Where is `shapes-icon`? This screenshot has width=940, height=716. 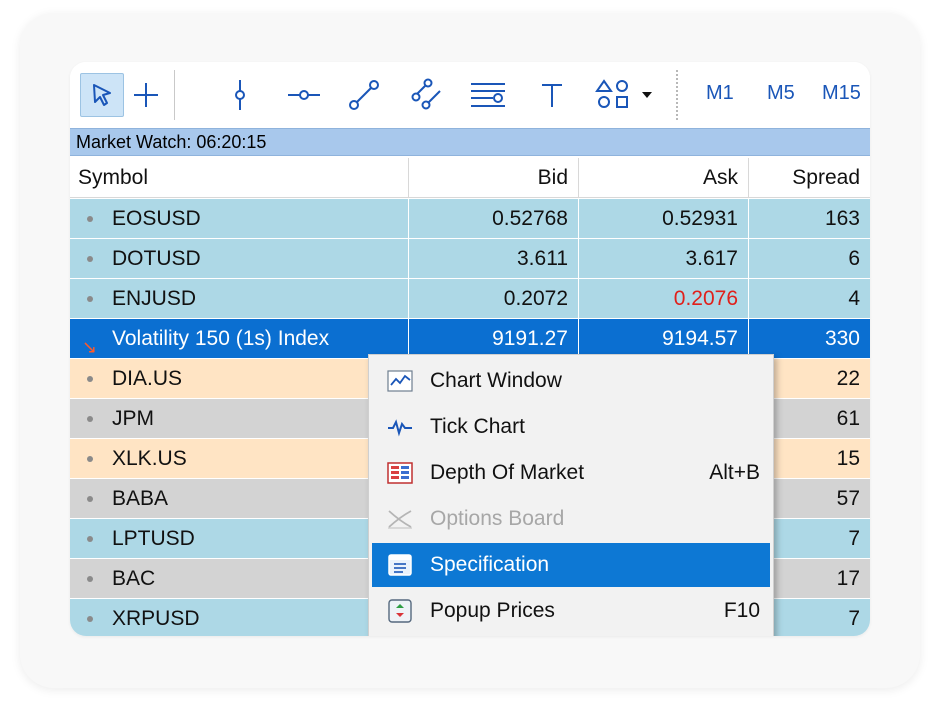
shapes-icon is located at coordinates (625, 95).